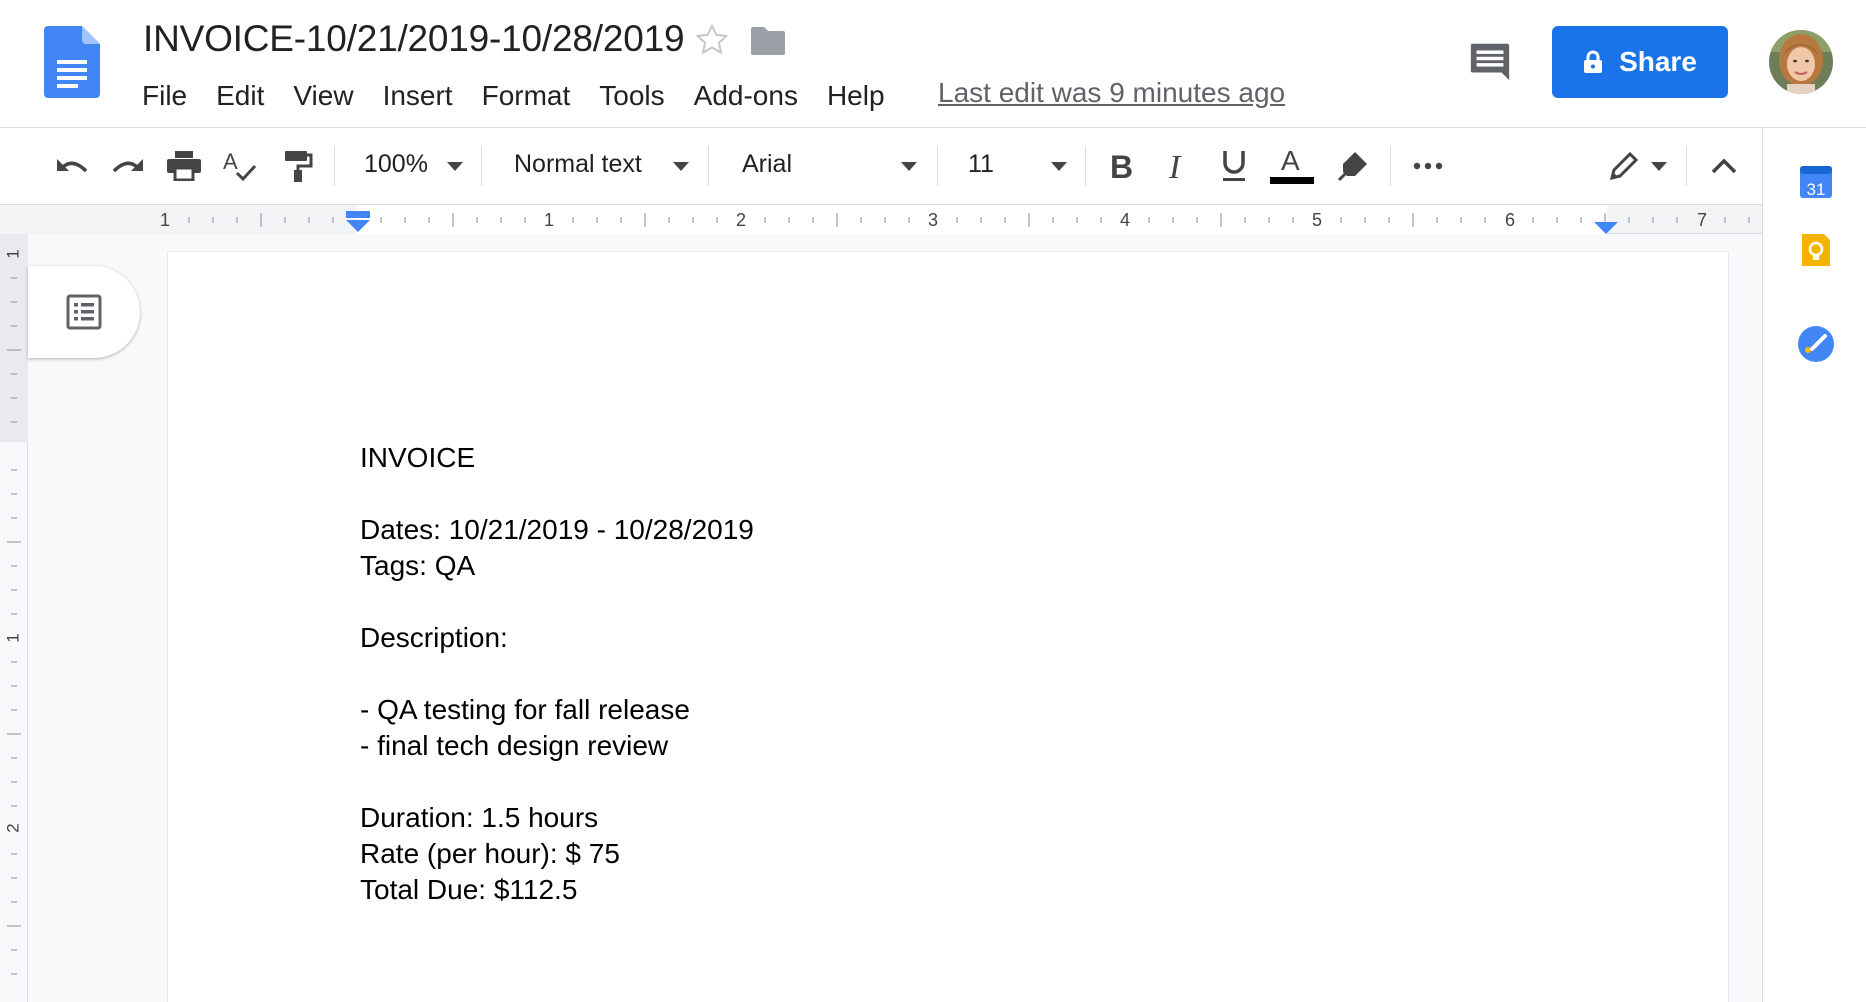 This screenshot has width=1866, height=1002. Describe the element at coordinates (1234, 166) in the screenshot. I see `underline-icon` at that location.